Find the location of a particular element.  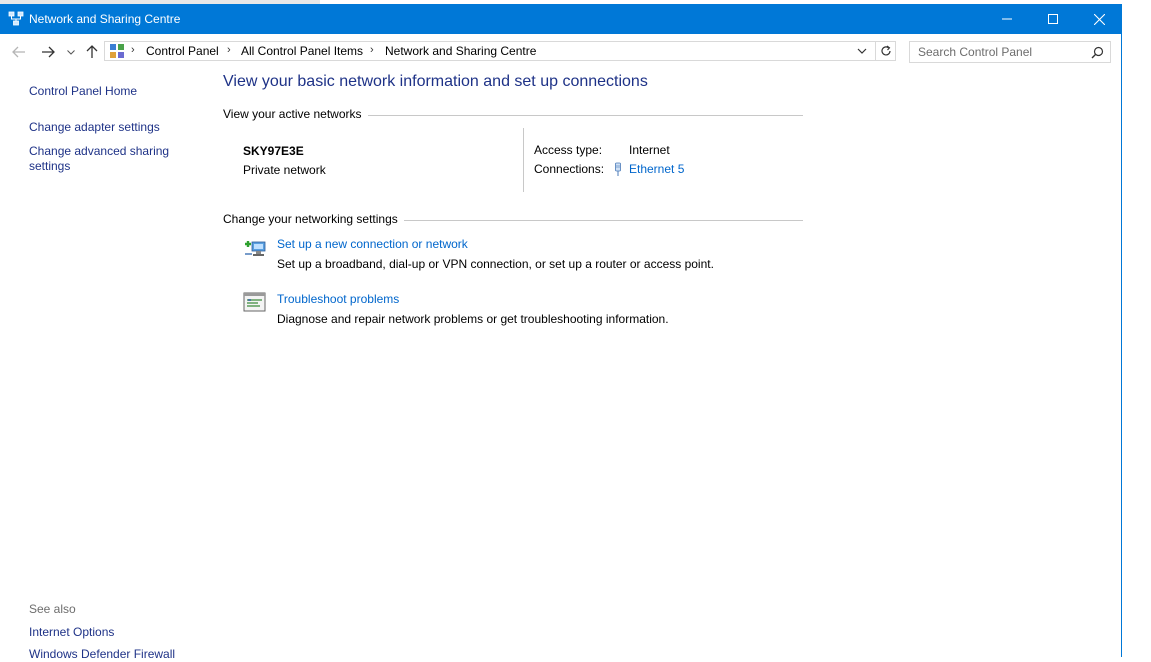

networking-settings-heading: Change your networking settings is located at coordinates (313, 219).